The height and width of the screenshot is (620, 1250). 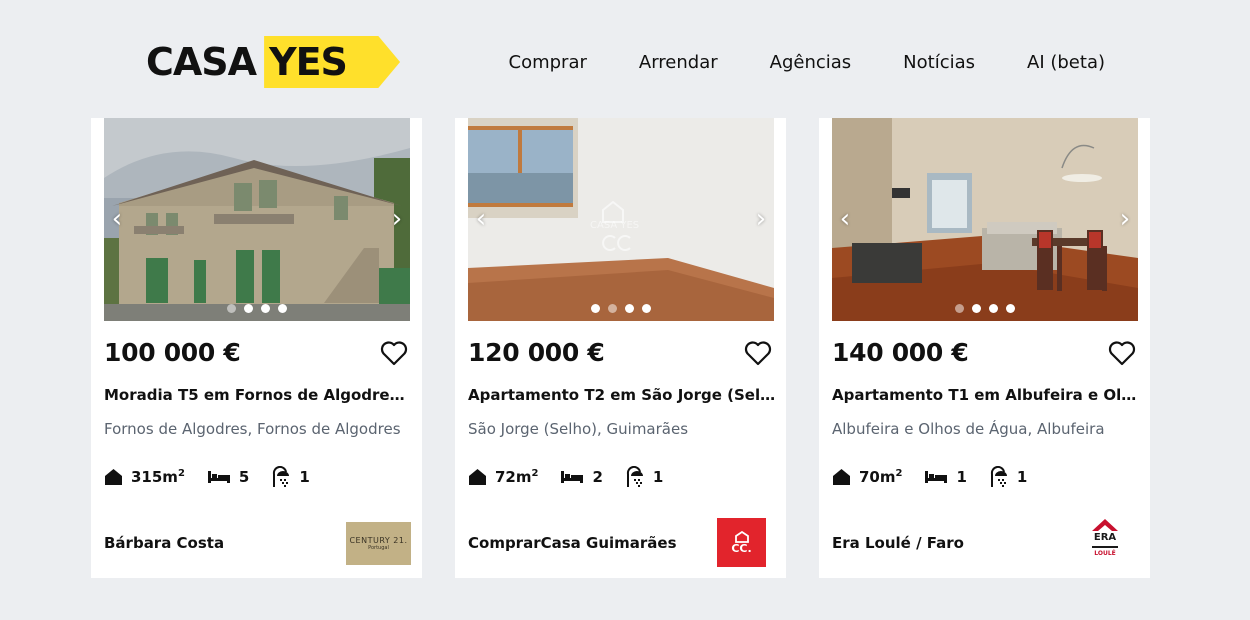 What do you see at coordinates (572, 543) in the screenshot?
I see `agency-name: ComprarCasa Guimarães` at bounding box center [572, 543].